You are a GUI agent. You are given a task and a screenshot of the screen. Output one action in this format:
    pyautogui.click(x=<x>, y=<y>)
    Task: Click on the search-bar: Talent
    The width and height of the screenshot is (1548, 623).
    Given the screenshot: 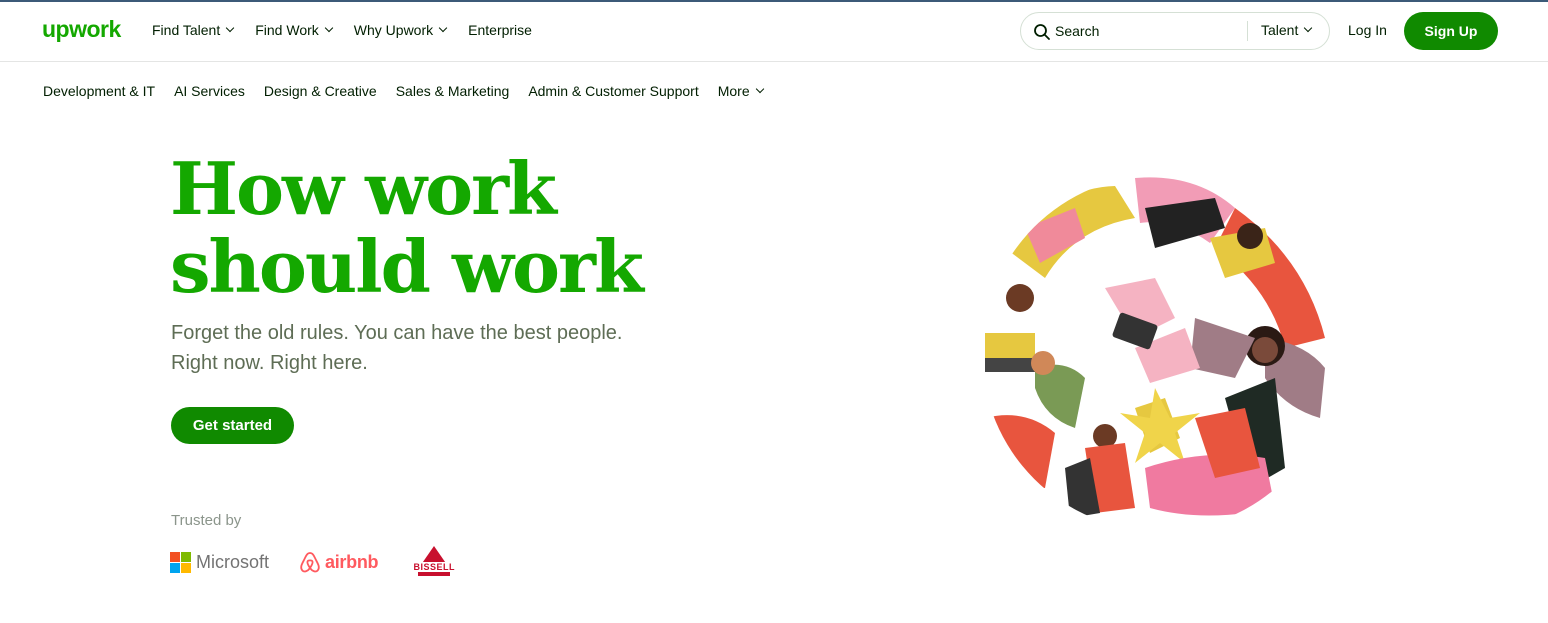 What is the action you would take?
    pyautogui.click(x=1175, y=31)
    